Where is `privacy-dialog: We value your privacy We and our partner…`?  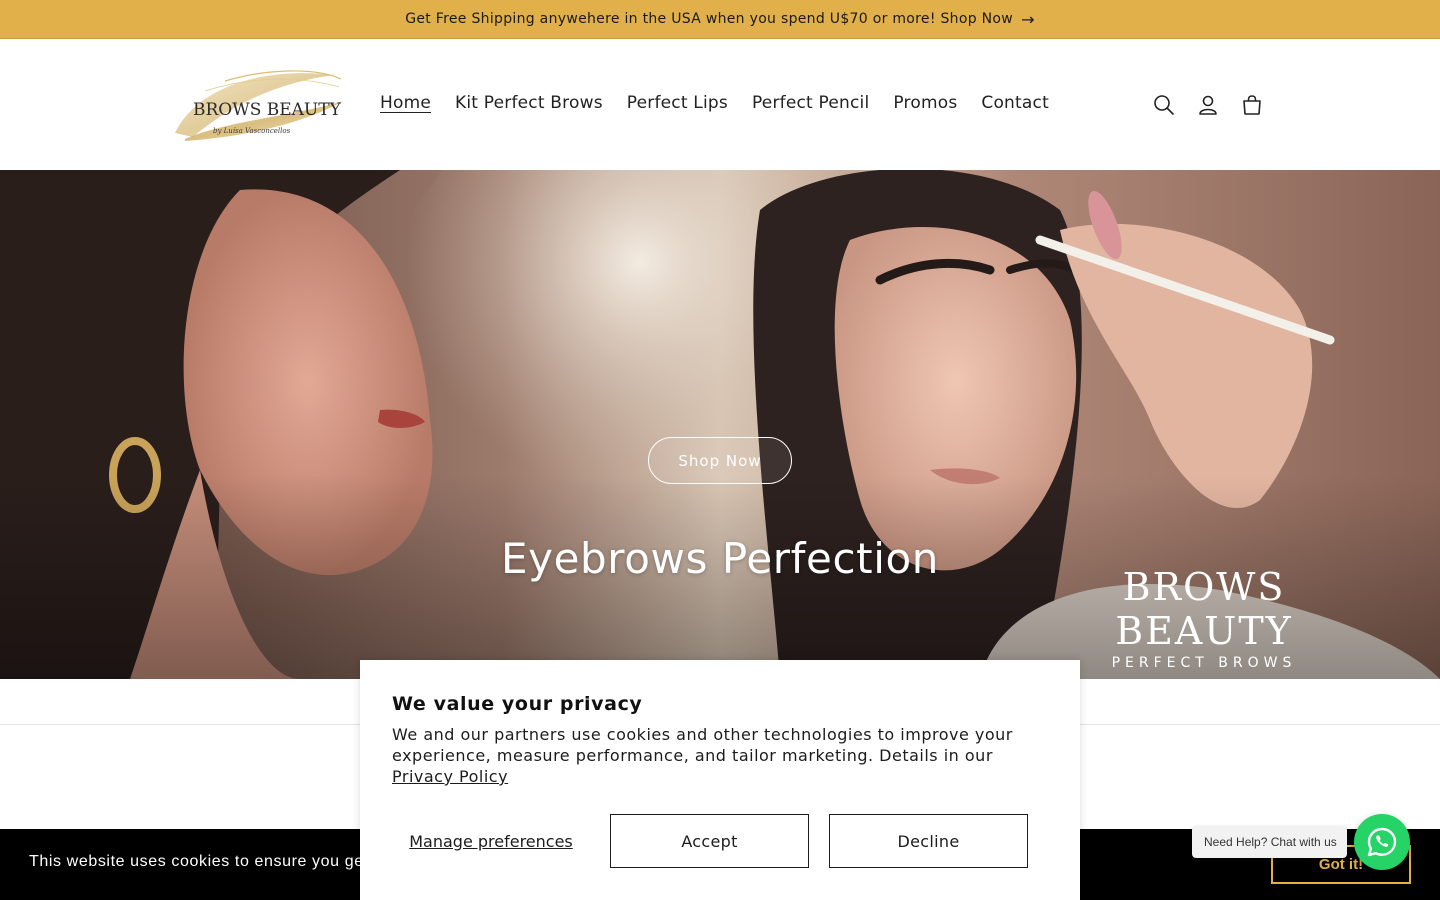
privacy-dialog: We value your privacy We and our partner… is located at coordinates (720, 780).